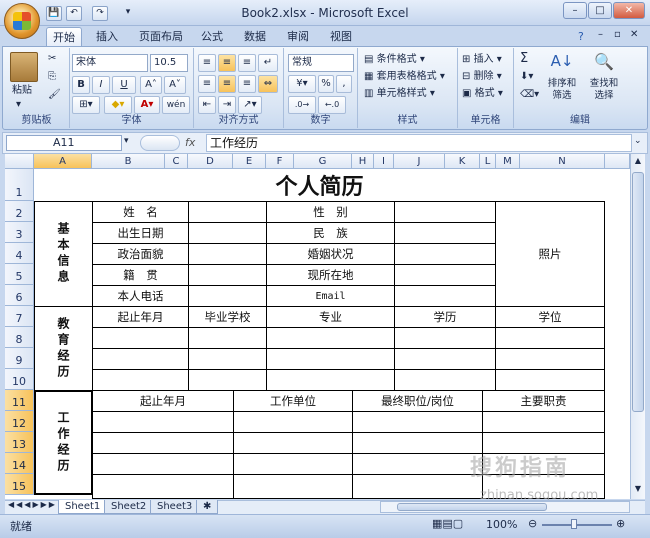  Describe the element at coordinates (227, 84) in the screenshot. I see `align-center-icon: ≡` at that location.